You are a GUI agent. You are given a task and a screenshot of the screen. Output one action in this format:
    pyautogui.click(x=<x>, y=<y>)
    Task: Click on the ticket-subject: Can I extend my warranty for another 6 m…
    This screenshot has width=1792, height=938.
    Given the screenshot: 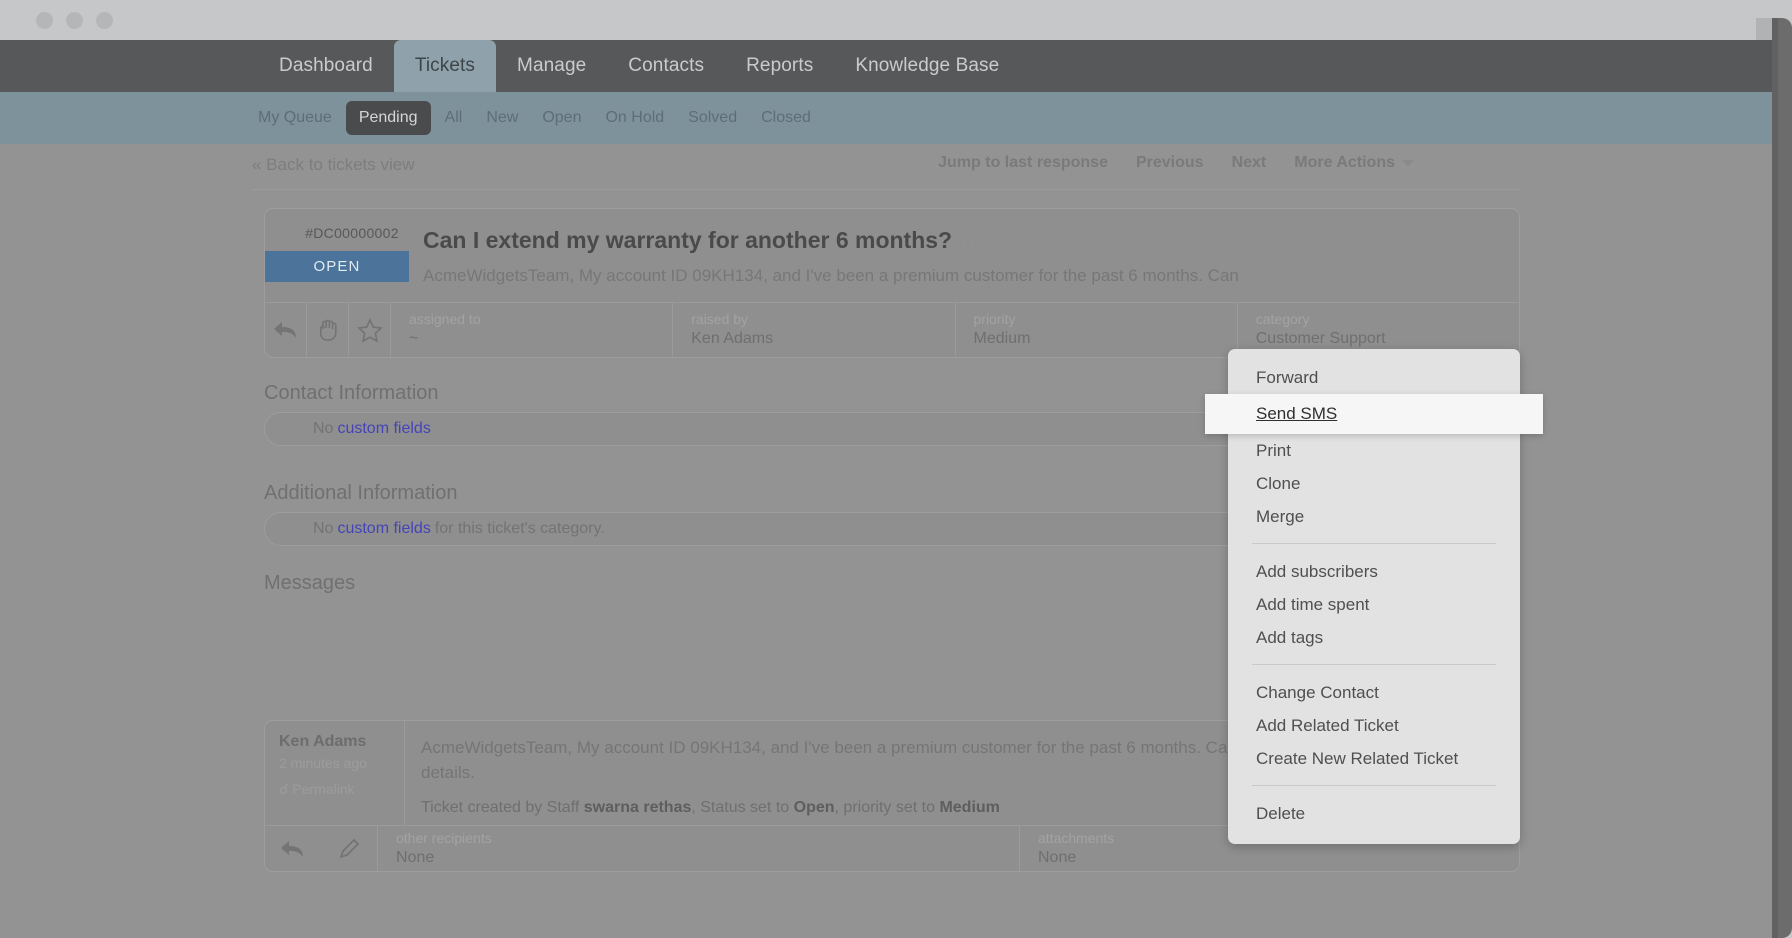 What is the action you would take?
    pyautogui.click(x=699, y=240)
    